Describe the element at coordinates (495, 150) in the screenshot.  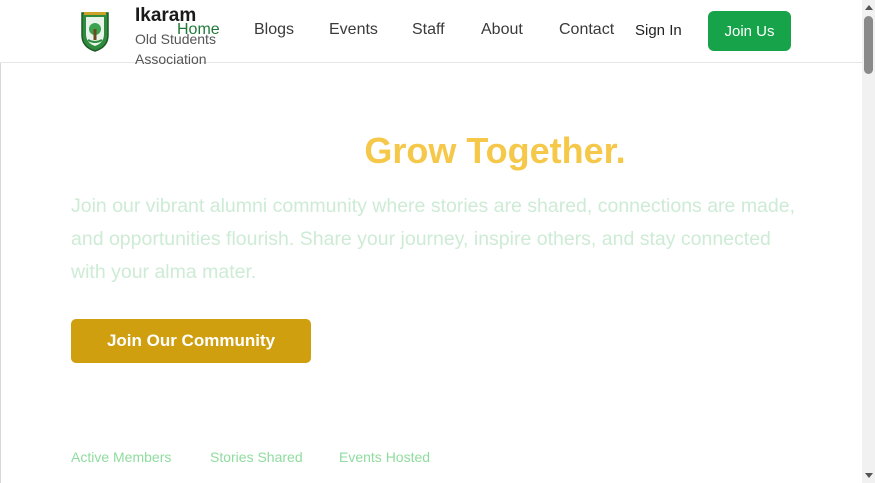
I see `hero-headline: Grow Together.` at that location.